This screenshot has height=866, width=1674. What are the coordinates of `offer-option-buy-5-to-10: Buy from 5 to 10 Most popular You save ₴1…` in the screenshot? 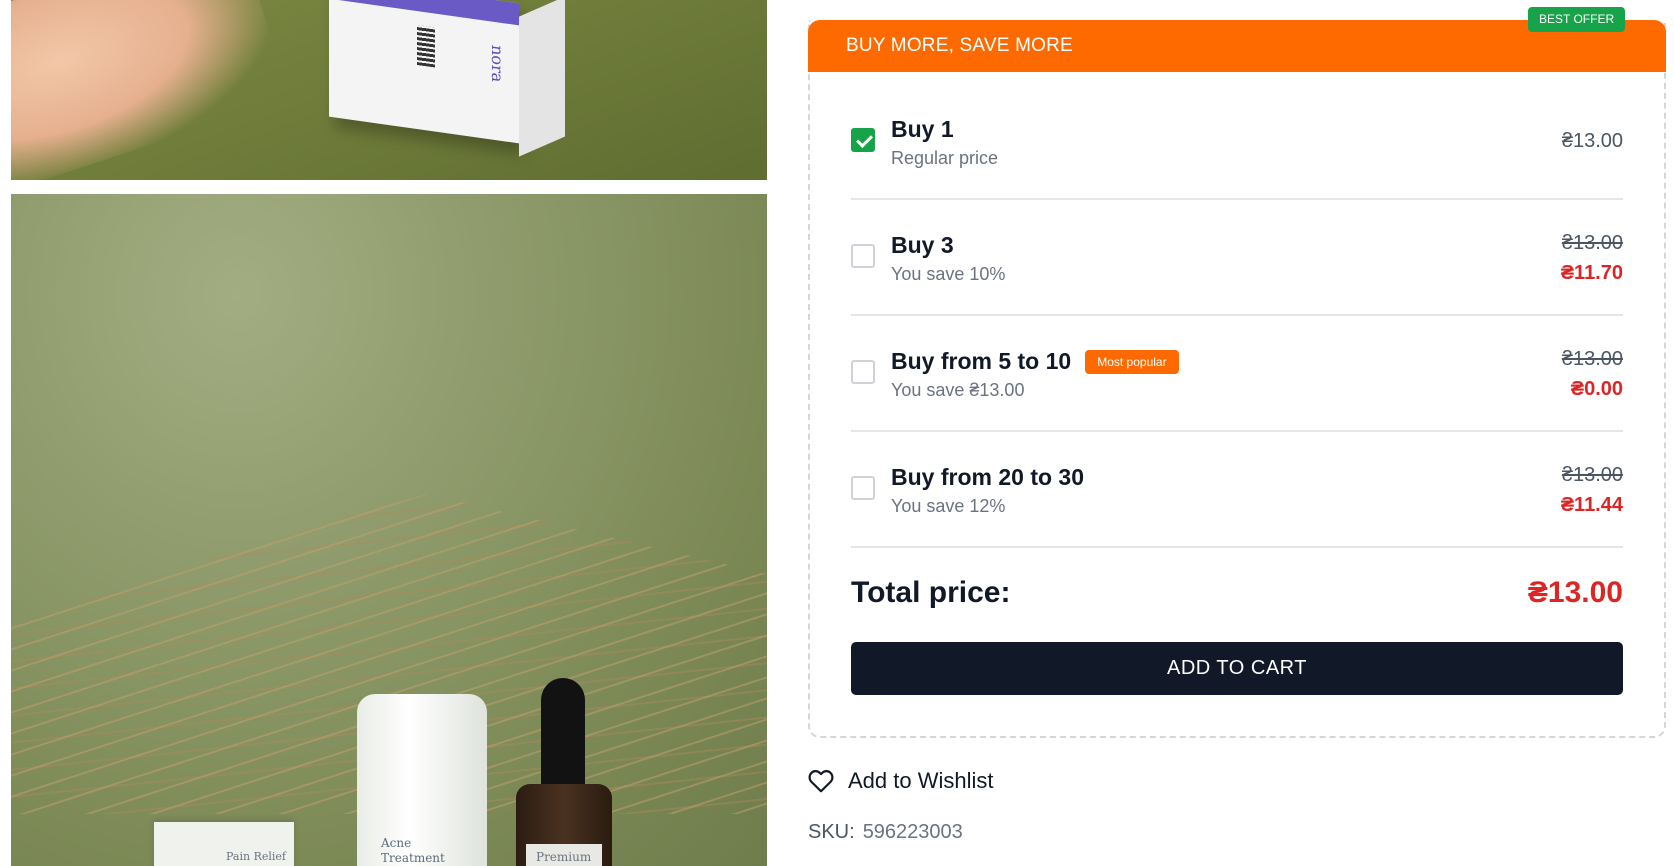 It's located at (1237, 374).